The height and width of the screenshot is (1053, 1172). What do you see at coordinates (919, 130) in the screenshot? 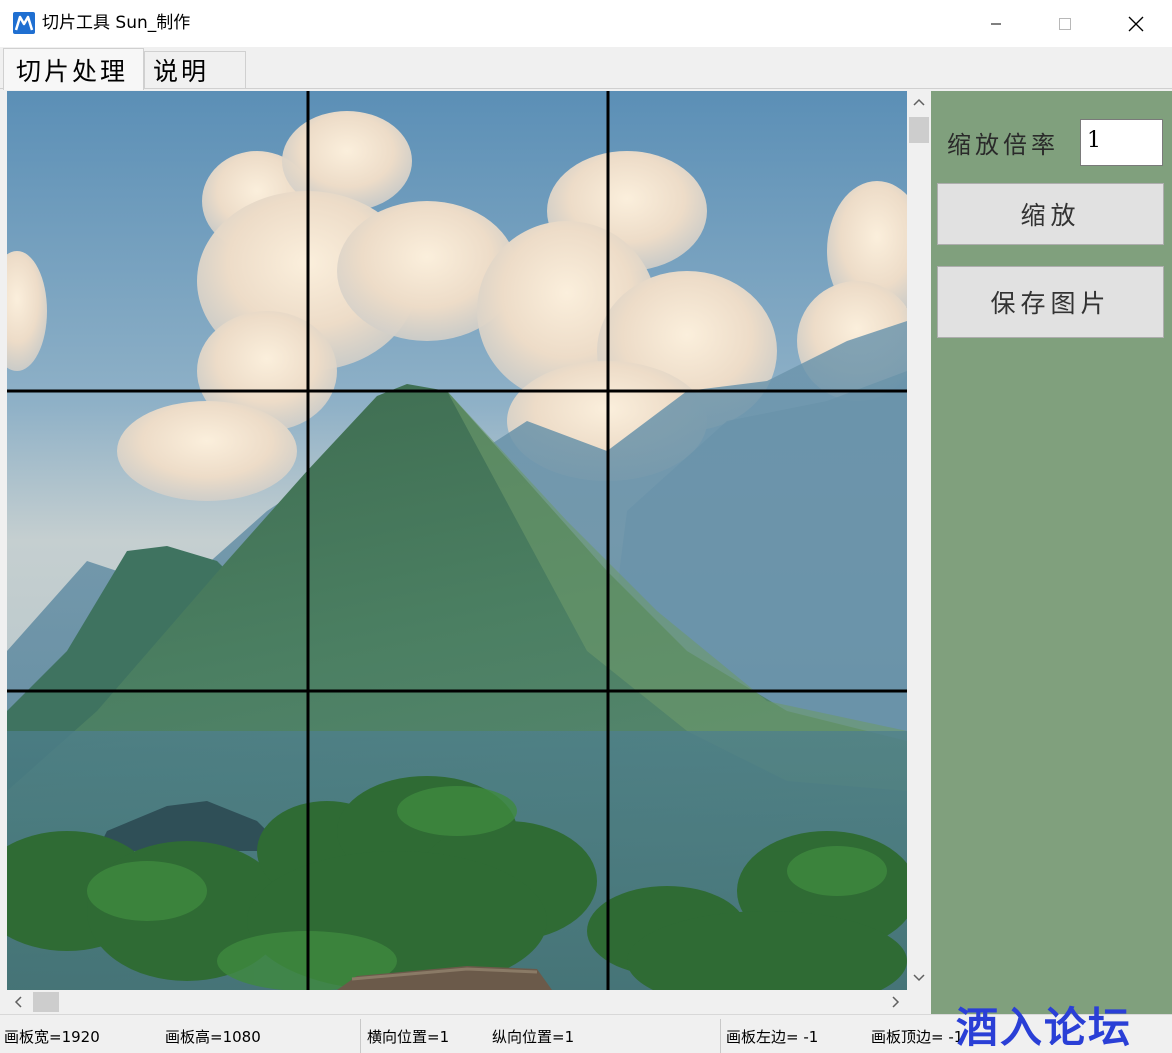
I see `vertical-scroll-thumb` at bounding box center [919, 130].